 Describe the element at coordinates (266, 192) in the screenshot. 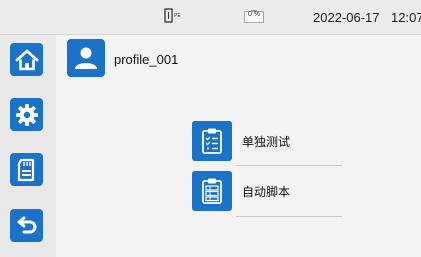

I see `menu-item-label: 自动脚本` at that location.